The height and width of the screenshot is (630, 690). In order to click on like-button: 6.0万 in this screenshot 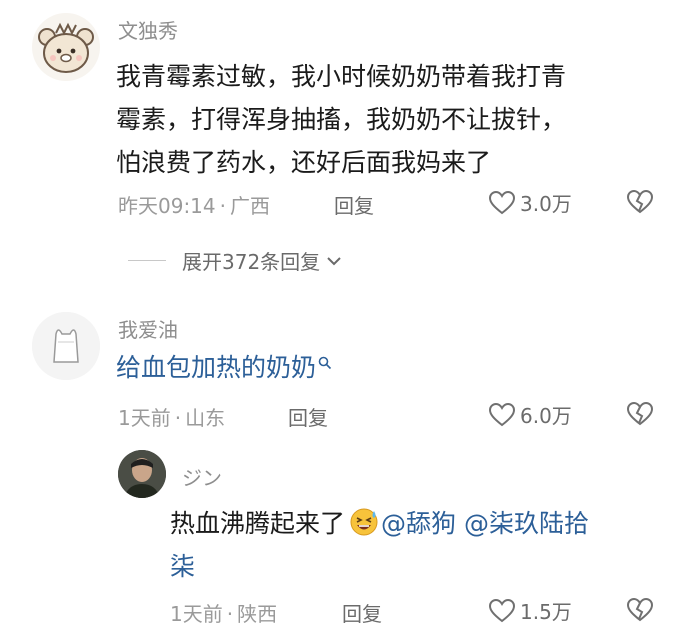, I will do `click(530, 414)`.